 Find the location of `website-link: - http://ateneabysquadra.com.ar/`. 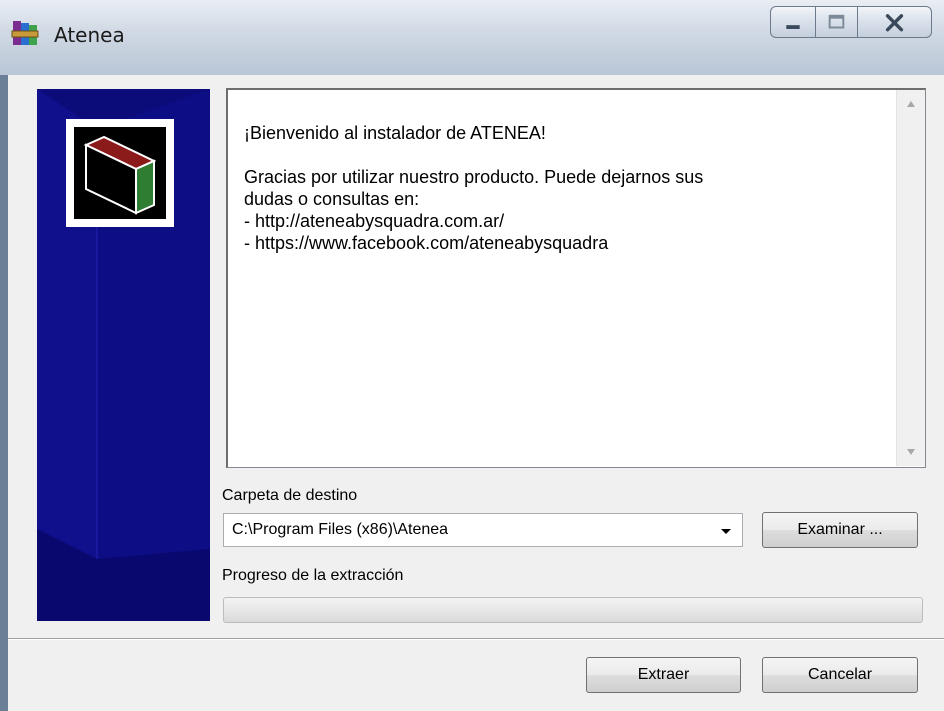

website-link: - http://ateneabysquadra.com.ar/ is located at coordinates (374, 221).